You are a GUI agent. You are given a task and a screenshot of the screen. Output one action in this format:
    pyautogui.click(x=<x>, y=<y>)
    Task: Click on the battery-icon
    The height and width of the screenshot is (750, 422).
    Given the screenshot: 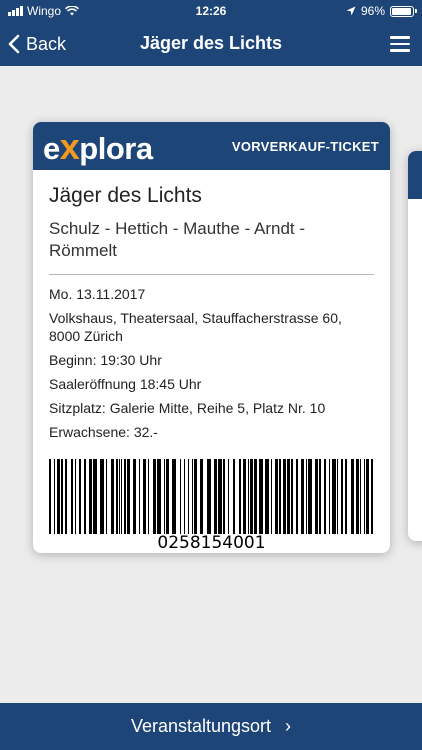 What is the action you would take?
    pyautogui.click(x=403, y=11)
    